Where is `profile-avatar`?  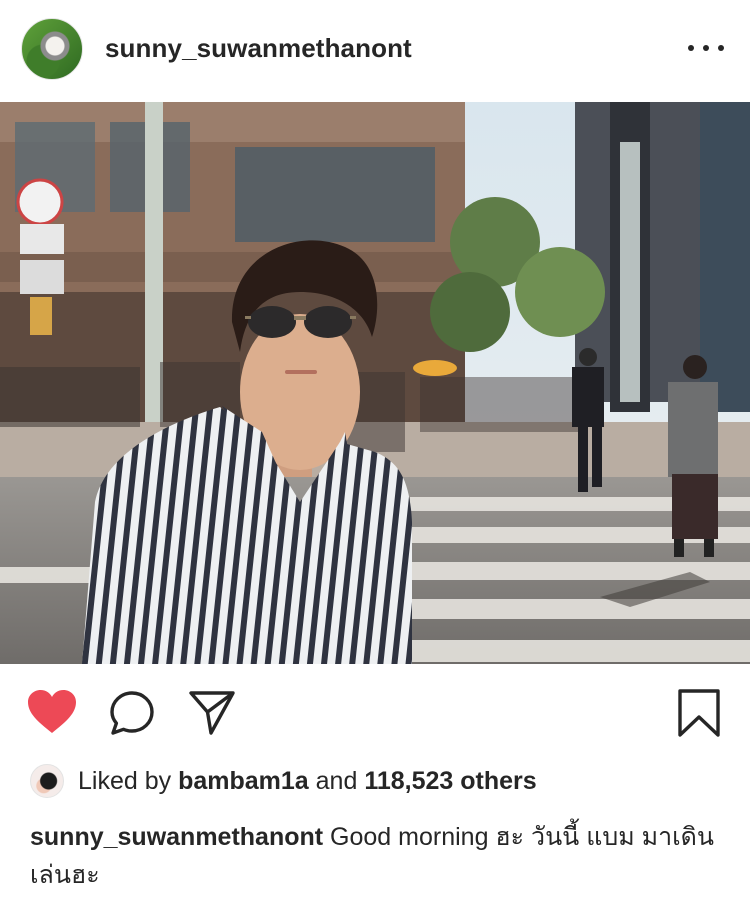 profile-avatar is located at coordinates (52, 49).